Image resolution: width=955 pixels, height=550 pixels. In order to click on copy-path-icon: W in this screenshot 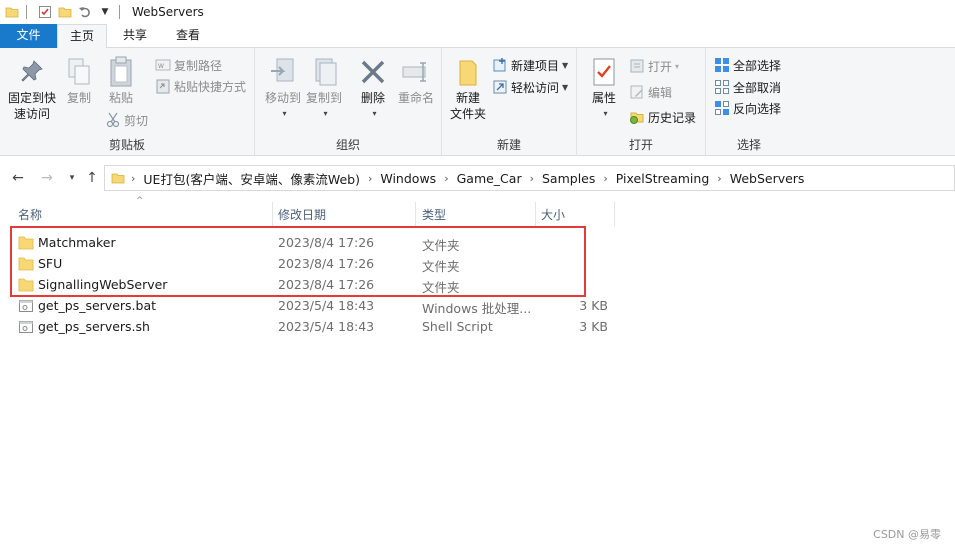, I will do `click(163, 65)`.